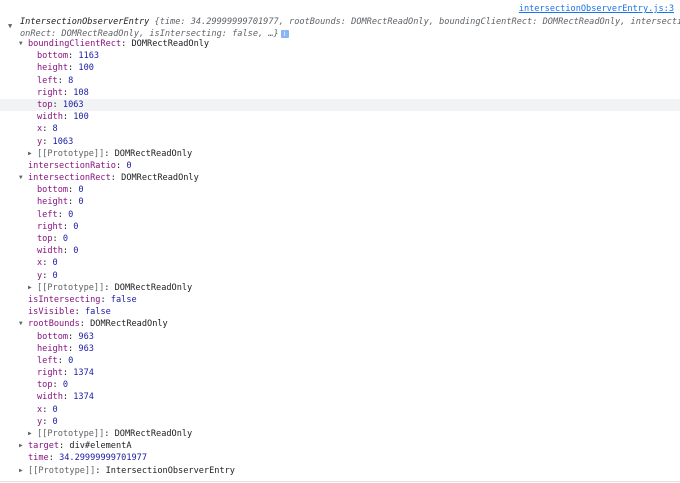 This screenshot has width=680, height=483. Describe the element at coordinates (340, 166) in the screenshot. I see `property-row: intersectionRatio: 0` at that location.